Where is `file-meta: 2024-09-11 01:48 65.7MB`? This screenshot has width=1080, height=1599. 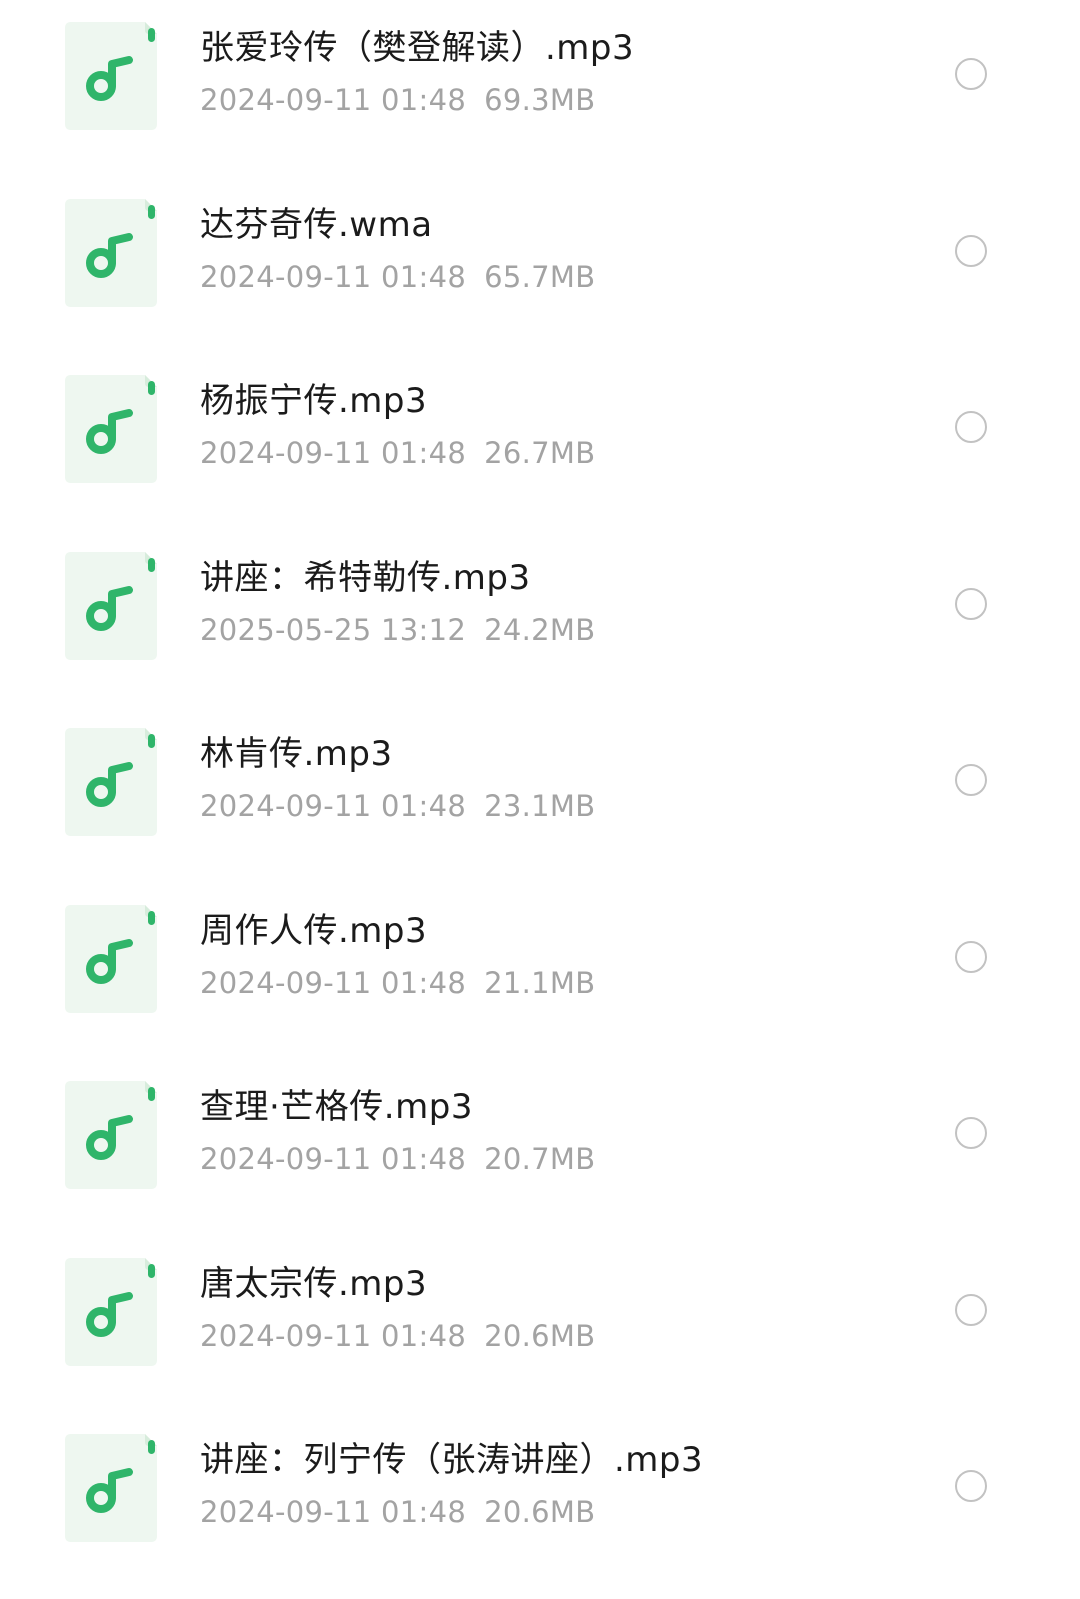 file-meta: 2024-09-11 01:48 65.7MB is located at coordinates (397, 277).